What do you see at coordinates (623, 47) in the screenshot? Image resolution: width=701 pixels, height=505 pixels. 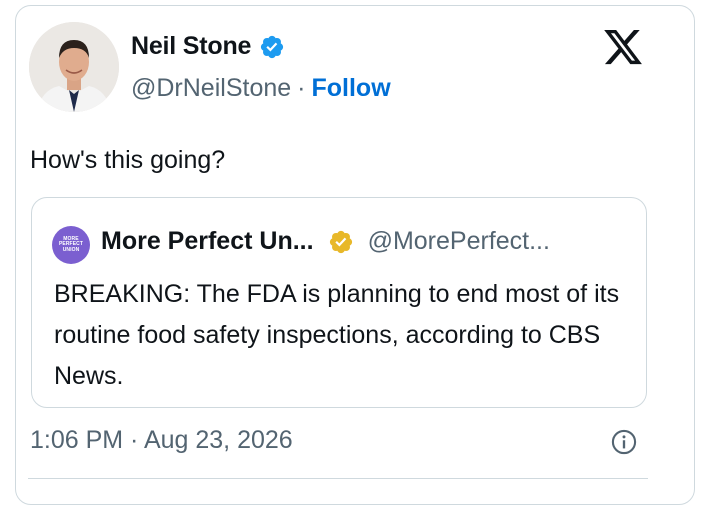 I see `x-logo-icon` at bounding box center [623, 47].